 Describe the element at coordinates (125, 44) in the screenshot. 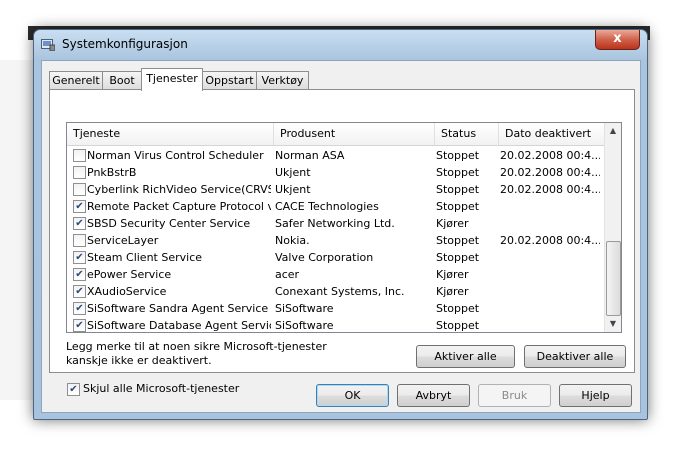

I see `window-title: Systemkonfigurasjon` at that location.